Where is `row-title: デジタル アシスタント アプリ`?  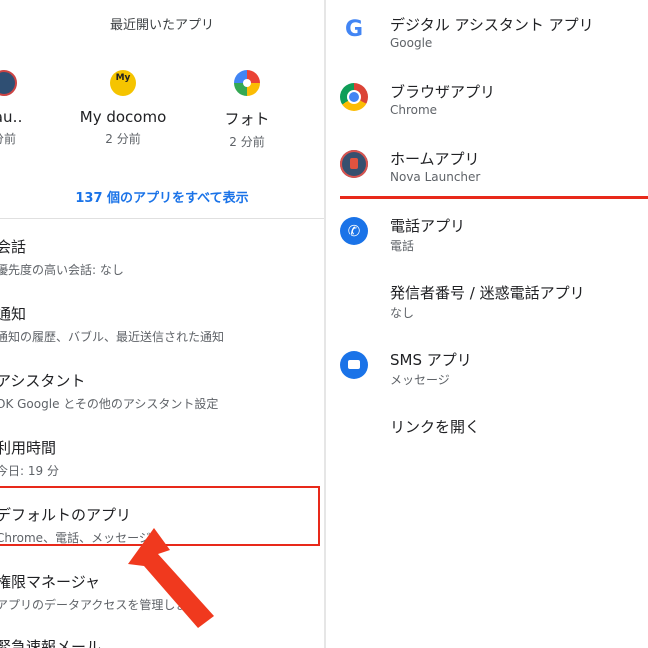 row-title: デジタル アシスタント アプリ is located at coordinates (492, 25).